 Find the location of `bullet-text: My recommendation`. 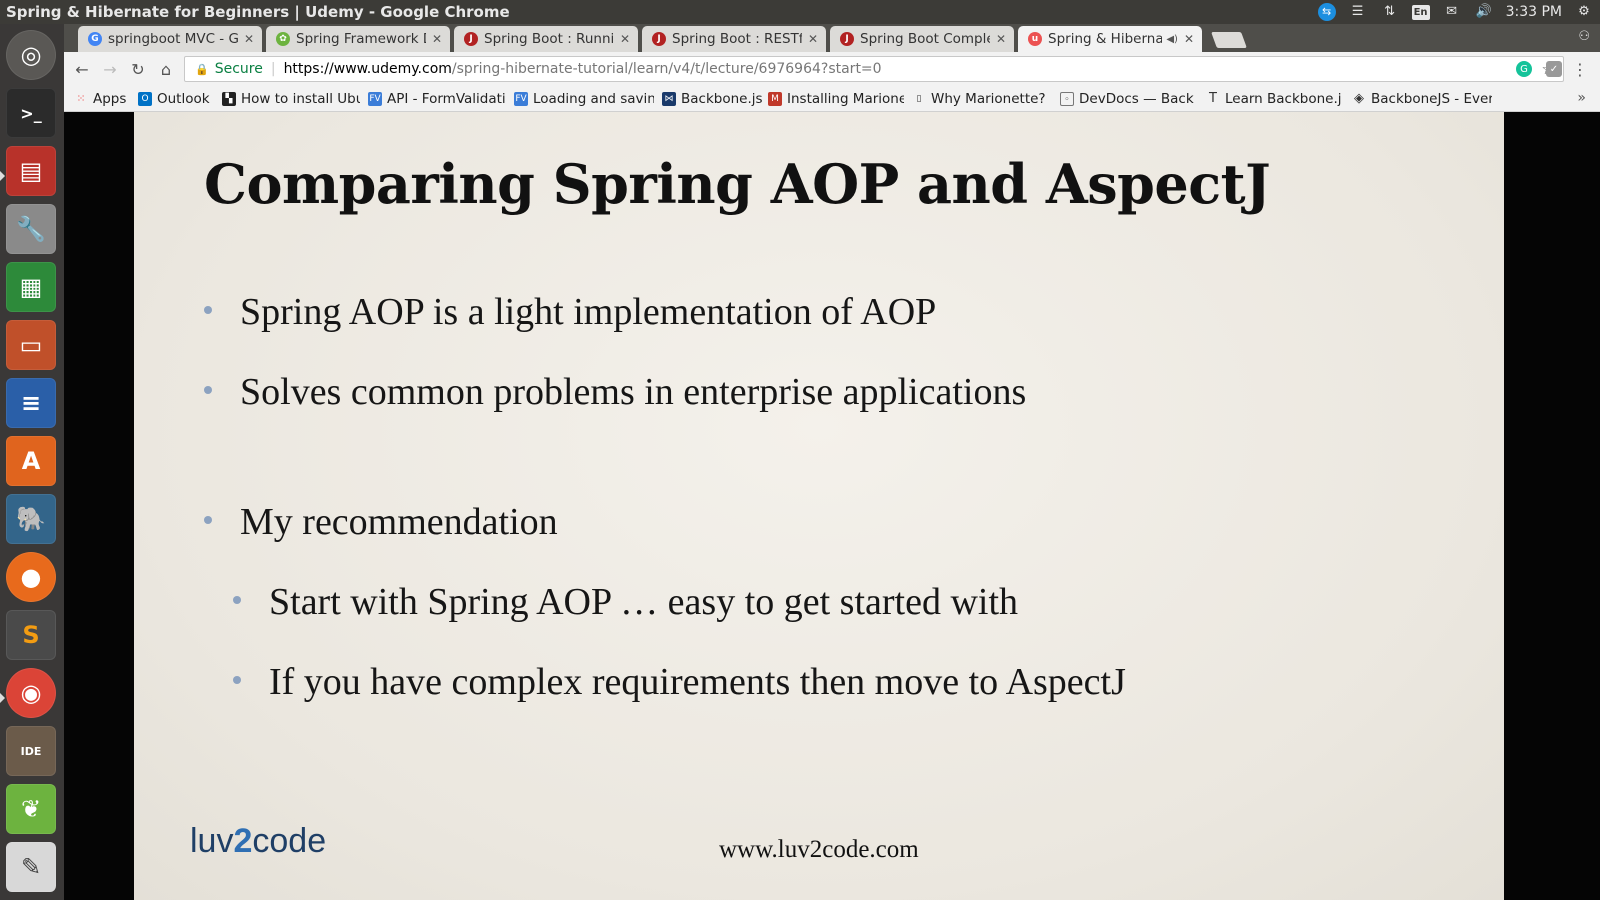

bullet-text: My recommendation is located at coordinates (399, 522).